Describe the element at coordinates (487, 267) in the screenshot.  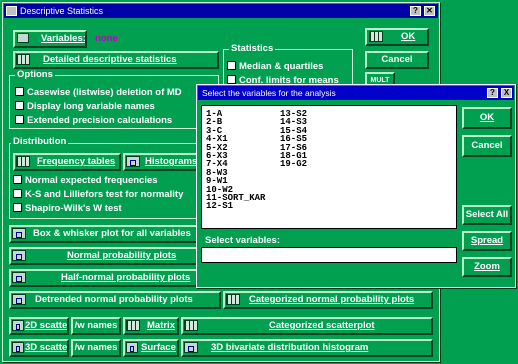
I see `zoom-button: Zoom` at that location.